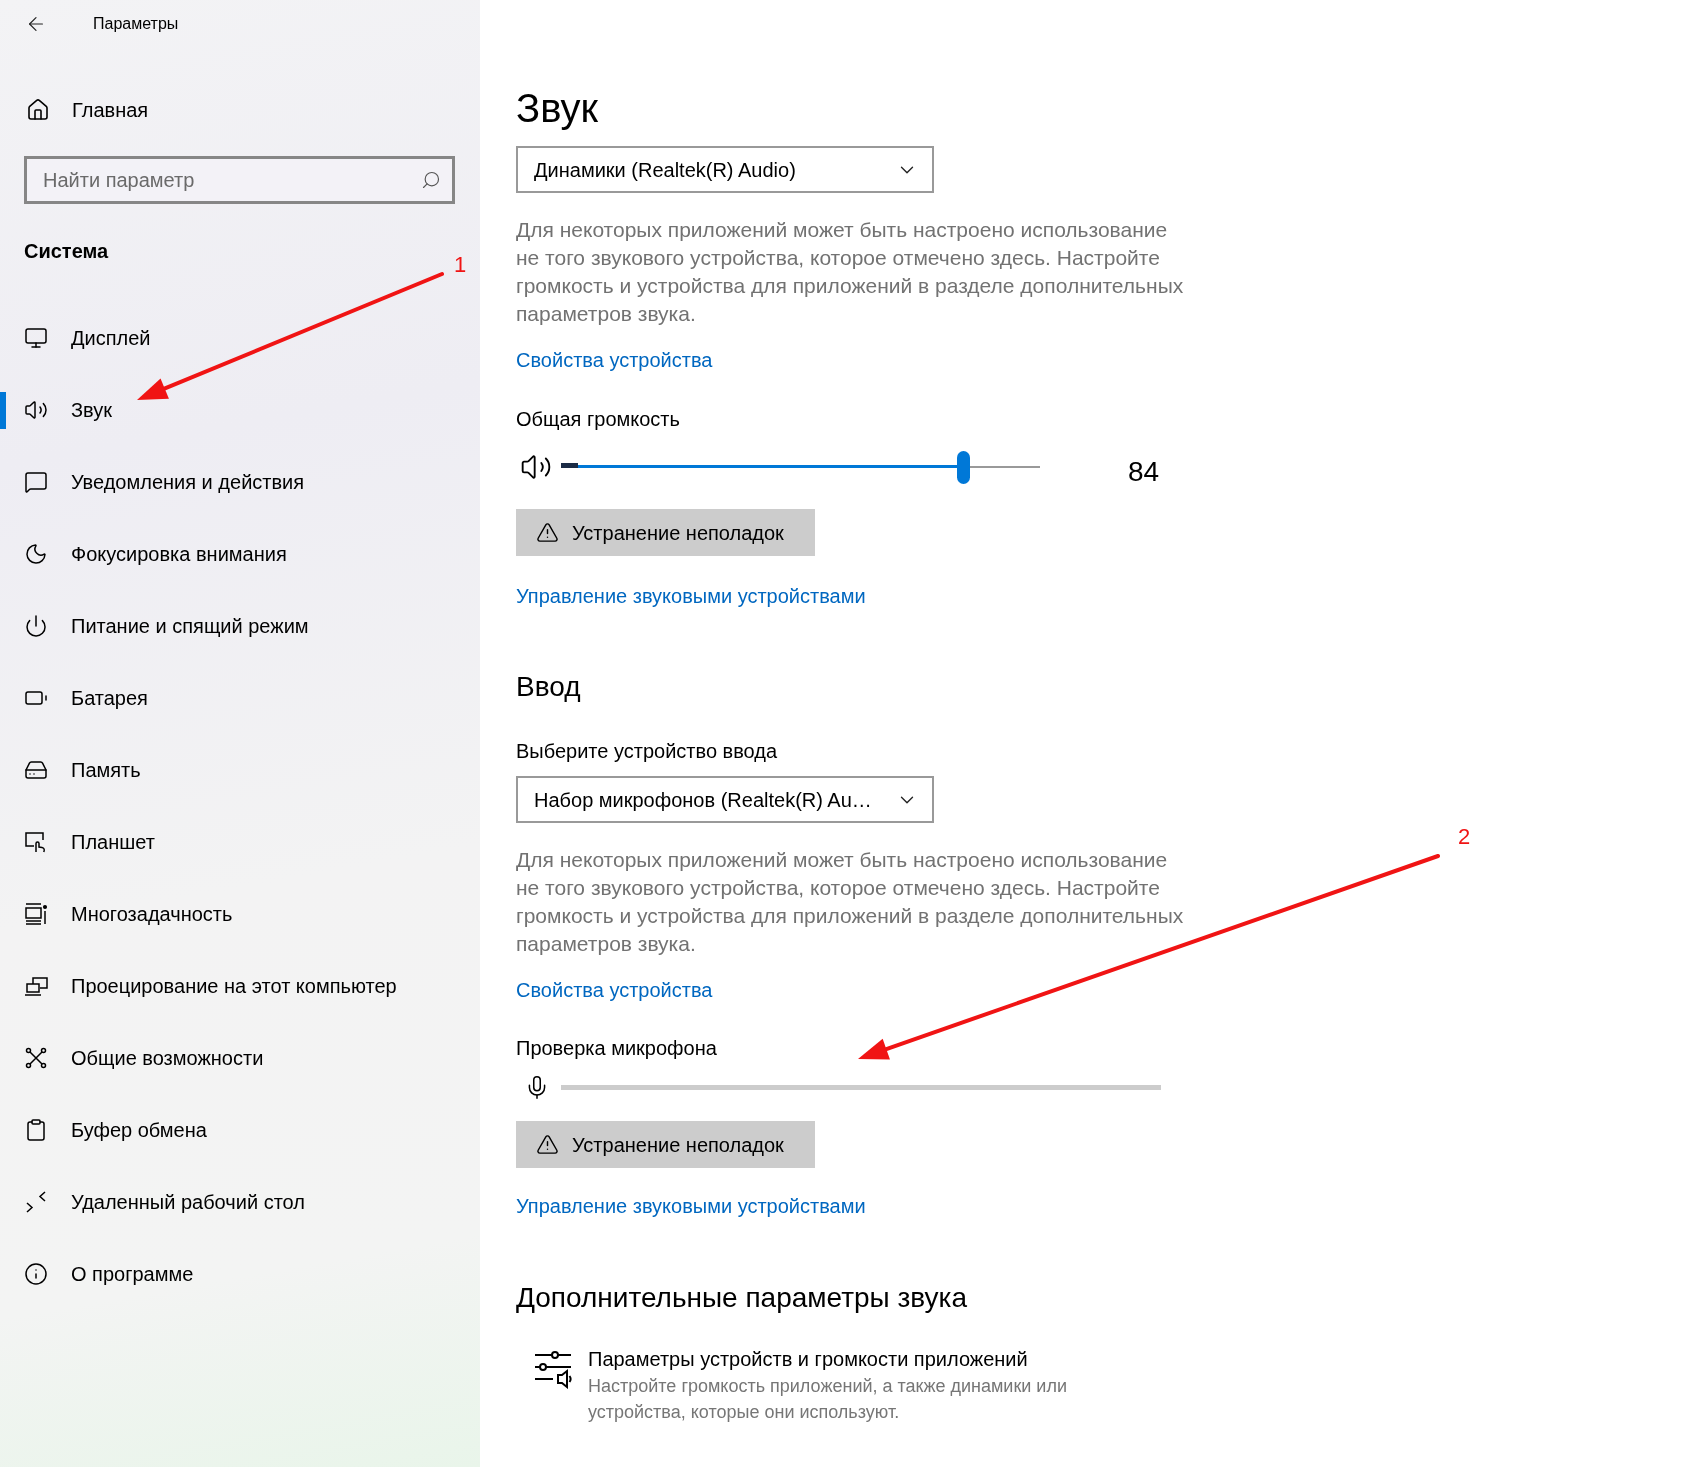 This screenshot has height=1467, width=1692. What do you see at coordinates (36, 1130) in the screenshot?
I see `clipboard-icon` at bounding box center [36, 1130].